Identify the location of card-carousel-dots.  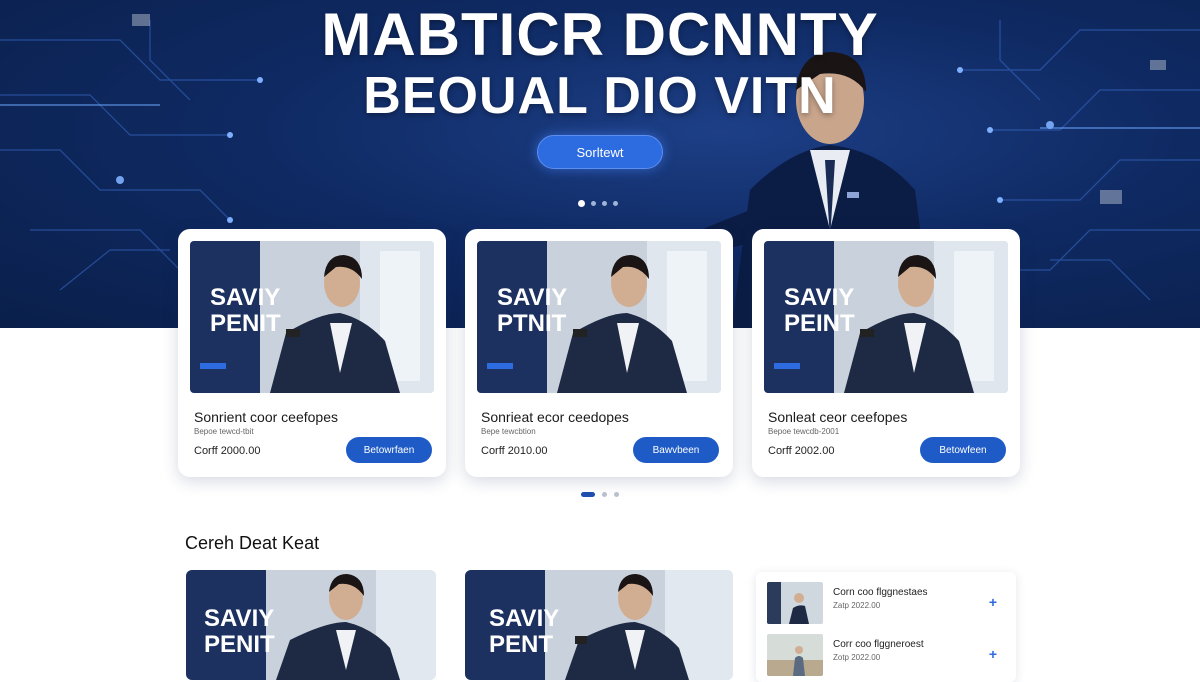
(600, 494).